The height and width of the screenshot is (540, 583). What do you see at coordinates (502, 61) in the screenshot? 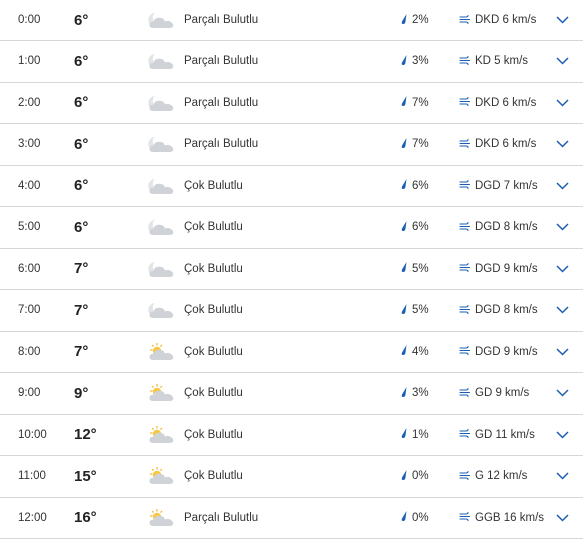
I see `wind-value: KD 5 km/s` at bounding box center [502, 61].